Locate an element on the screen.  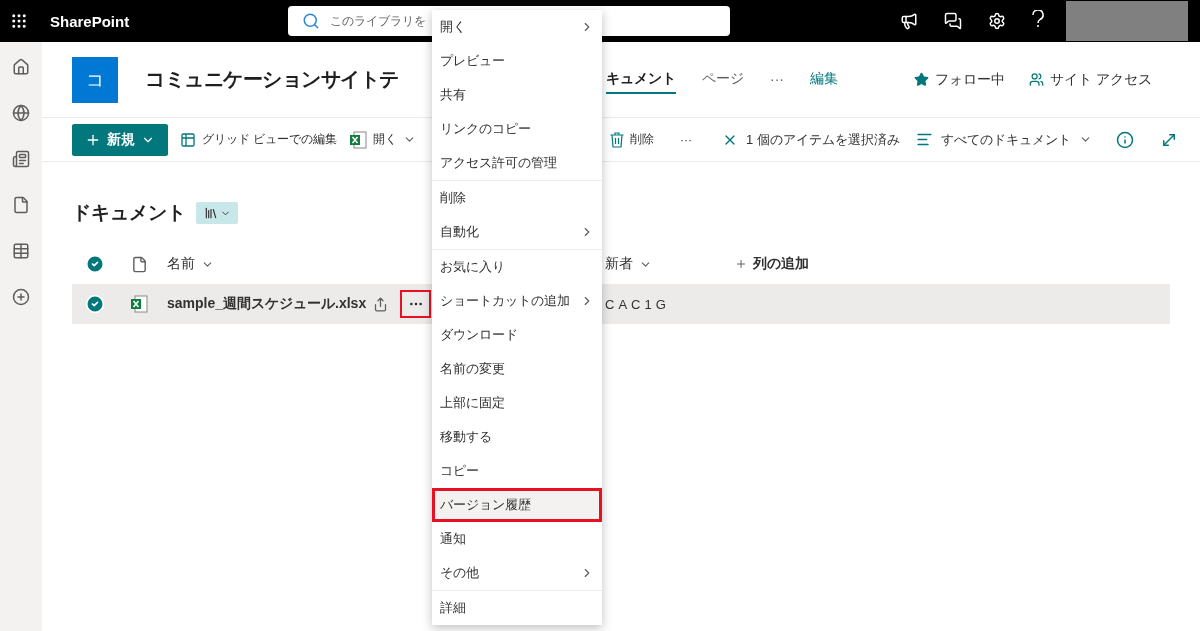
selection-count: 1 個のアイテムを選択済み is located at coordinates (823, 139).